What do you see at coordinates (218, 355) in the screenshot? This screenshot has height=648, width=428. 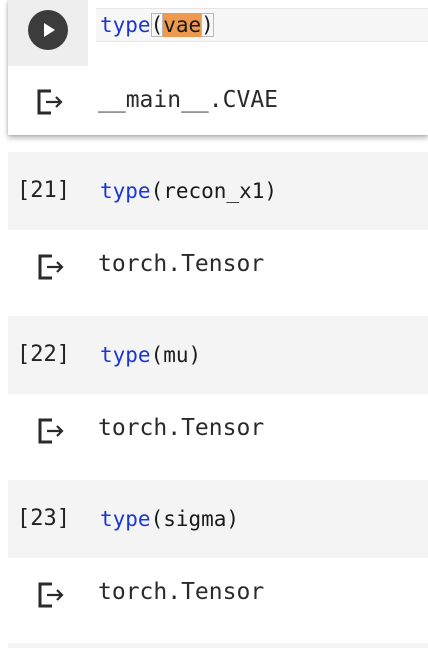 I see `code-cell-input: [22] type(mu)` at bounding box center [218, 355].